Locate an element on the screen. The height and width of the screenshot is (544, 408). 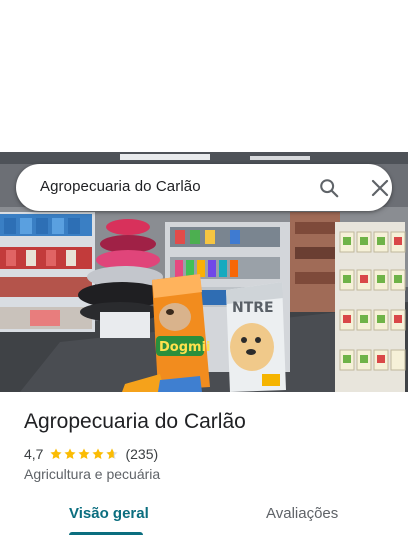
tab-bar: Visão geral Avaliações is located at coordinates (204, 520).